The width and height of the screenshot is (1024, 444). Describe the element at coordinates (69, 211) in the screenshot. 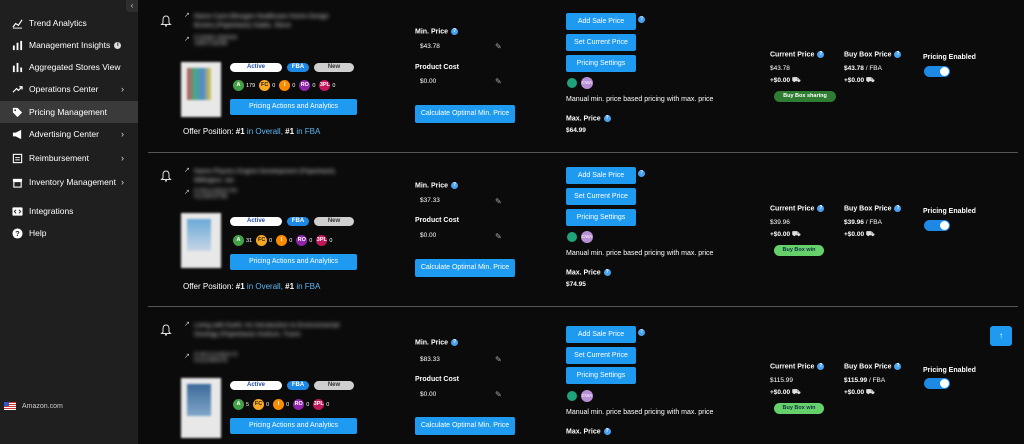

I see `sidebar-item-integrations: Integrations` at that location.